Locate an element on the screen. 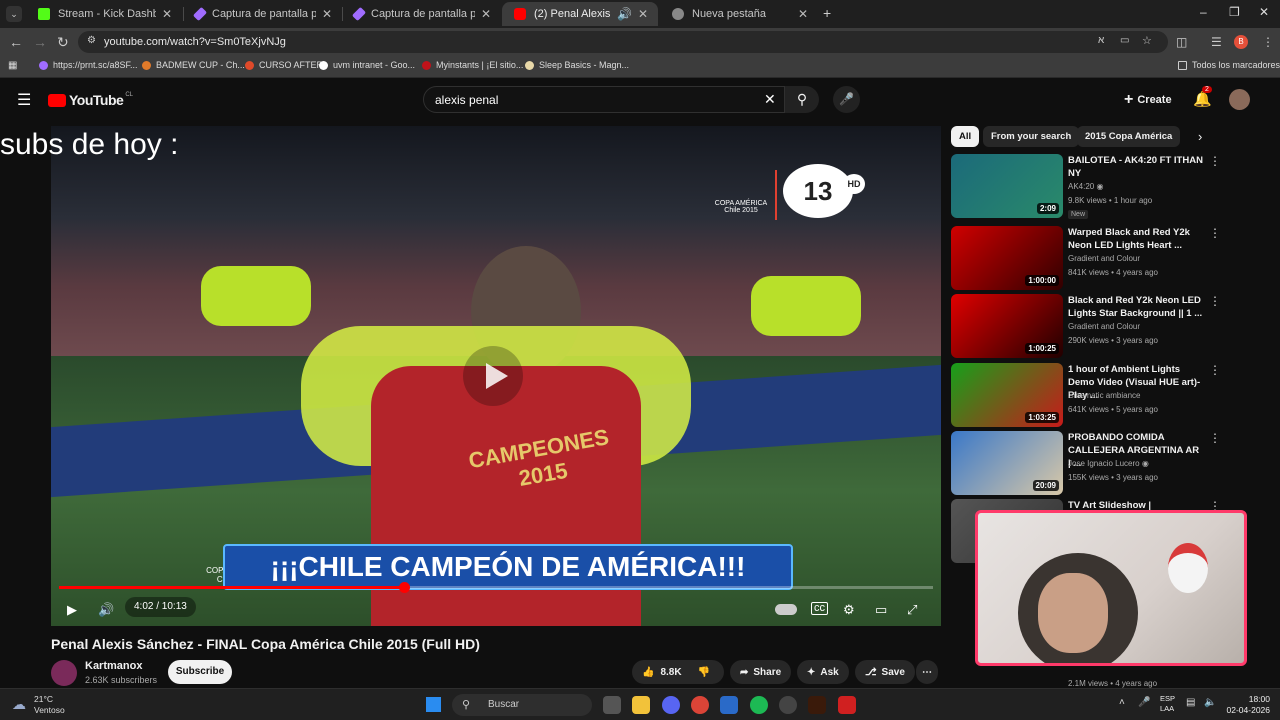  video-thumbnail: 20:09 is located at coordinates (1007, 463).